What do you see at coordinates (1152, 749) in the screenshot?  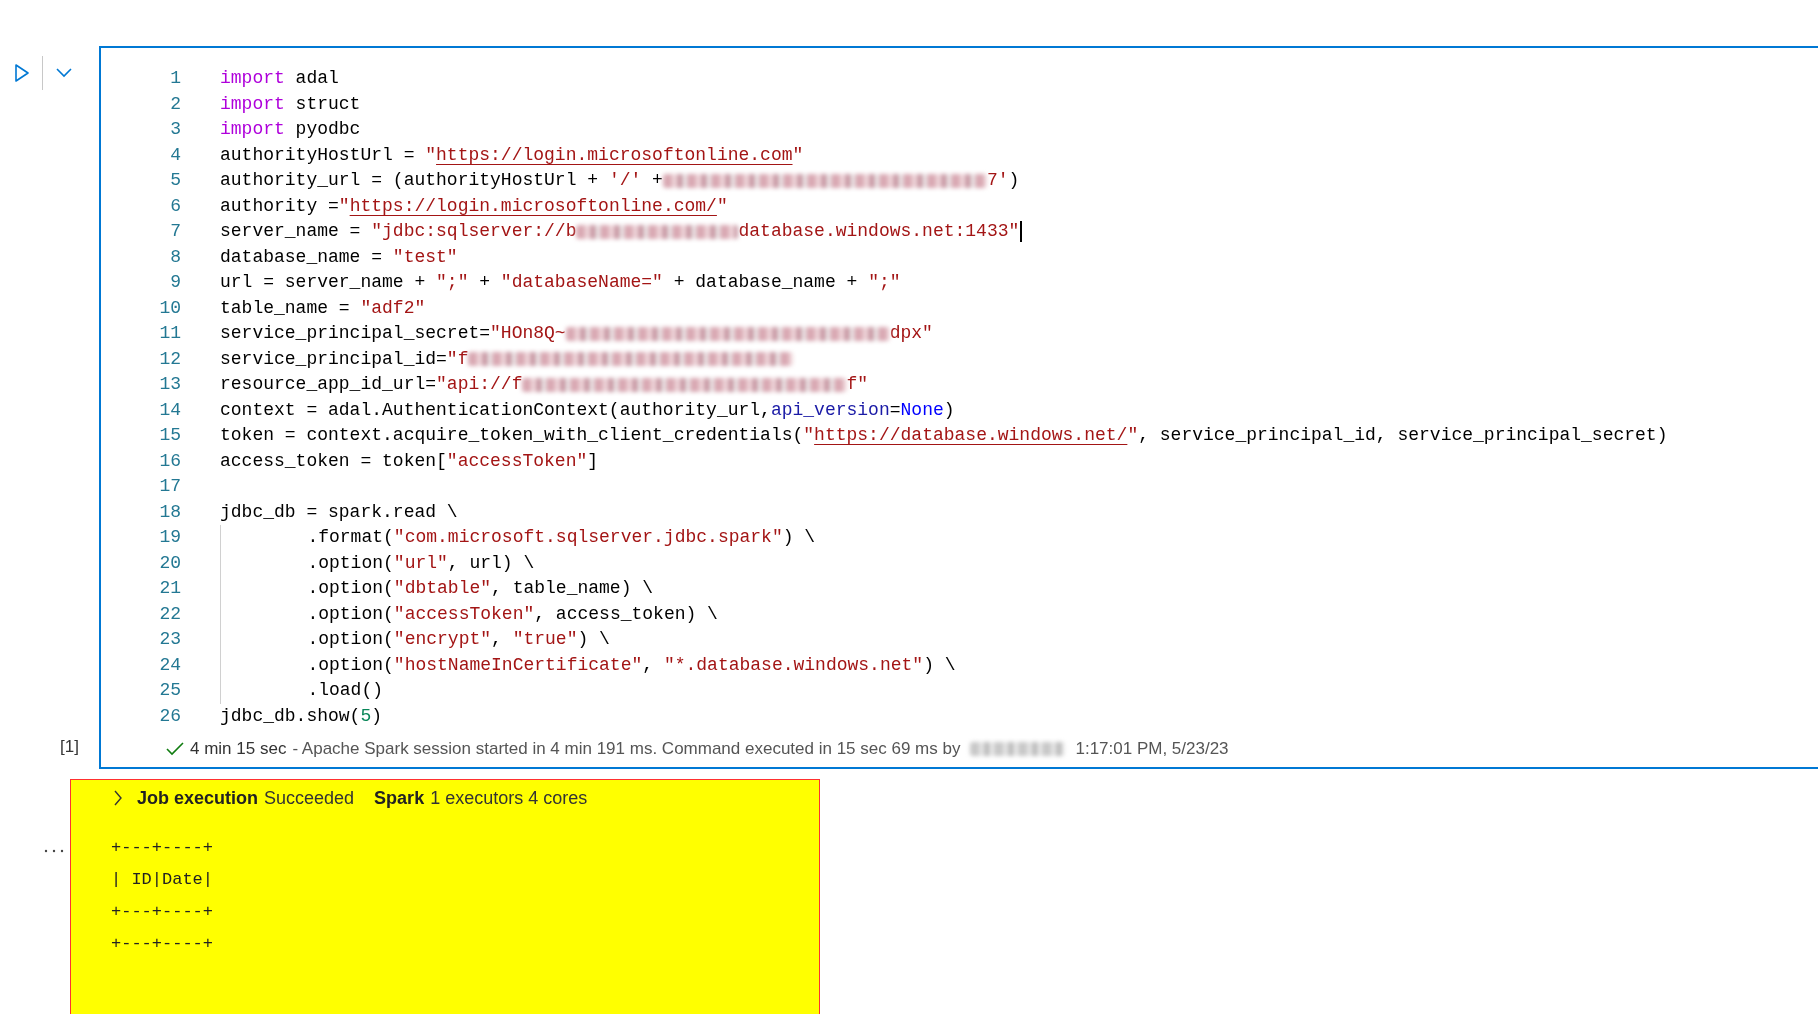 I see `timestamp: 1:17:01 PM, 5/23/23` at bounding box center [1152, 749].